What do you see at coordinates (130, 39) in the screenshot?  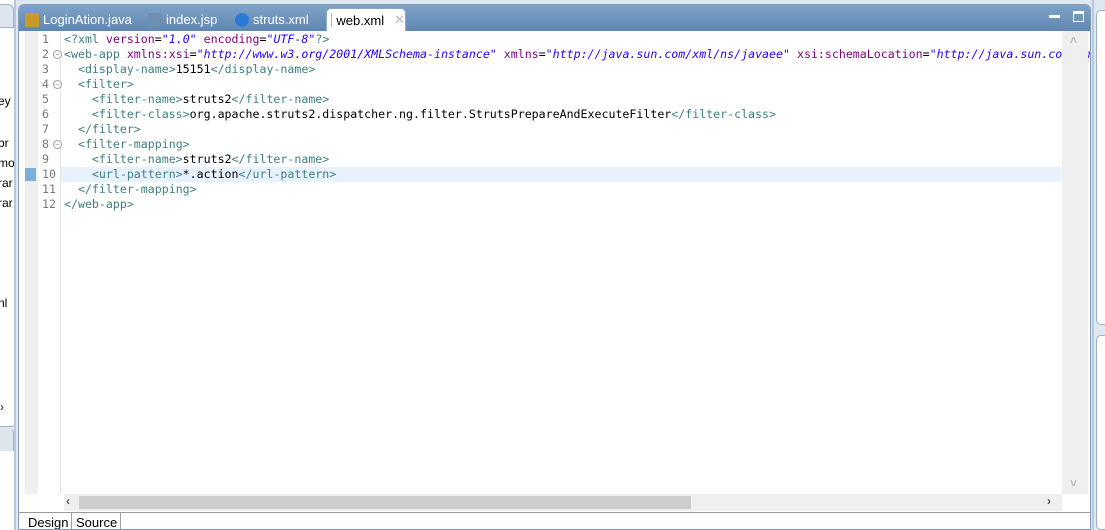 I see `xml-attr-token: version` at bounding box center [130, 39].